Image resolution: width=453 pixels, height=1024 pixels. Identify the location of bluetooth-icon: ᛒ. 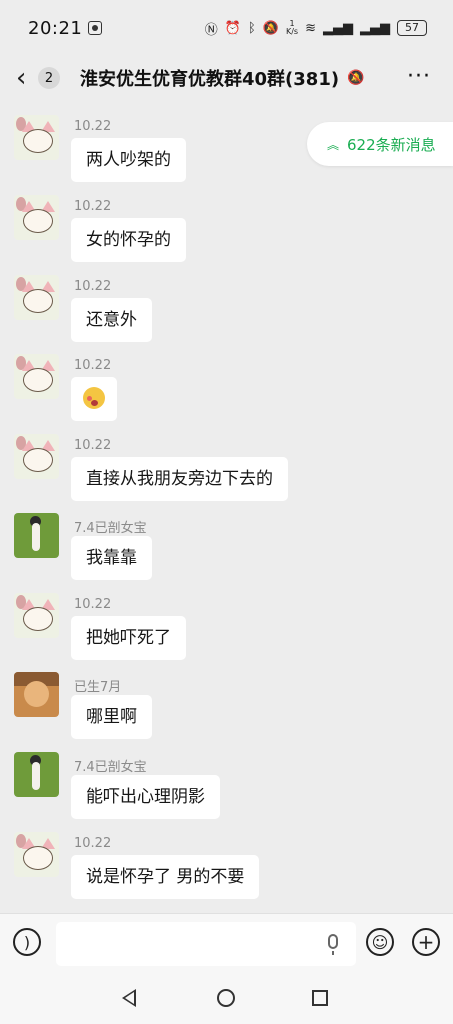
(251, 28).